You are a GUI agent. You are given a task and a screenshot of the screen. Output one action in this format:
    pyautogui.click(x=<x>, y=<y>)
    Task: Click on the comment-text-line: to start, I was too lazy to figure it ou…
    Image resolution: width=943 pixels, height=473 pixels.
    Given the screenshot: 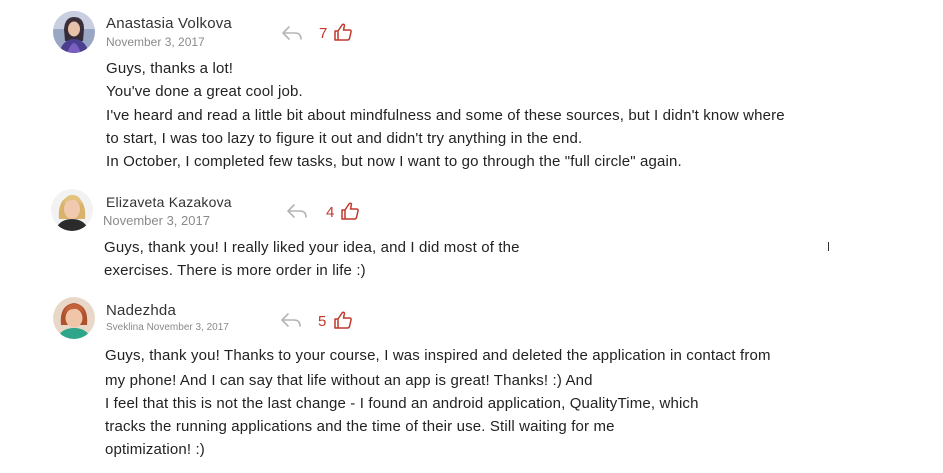 What is the action you would take?
    pyautogui.click(x=344, y=138)
    